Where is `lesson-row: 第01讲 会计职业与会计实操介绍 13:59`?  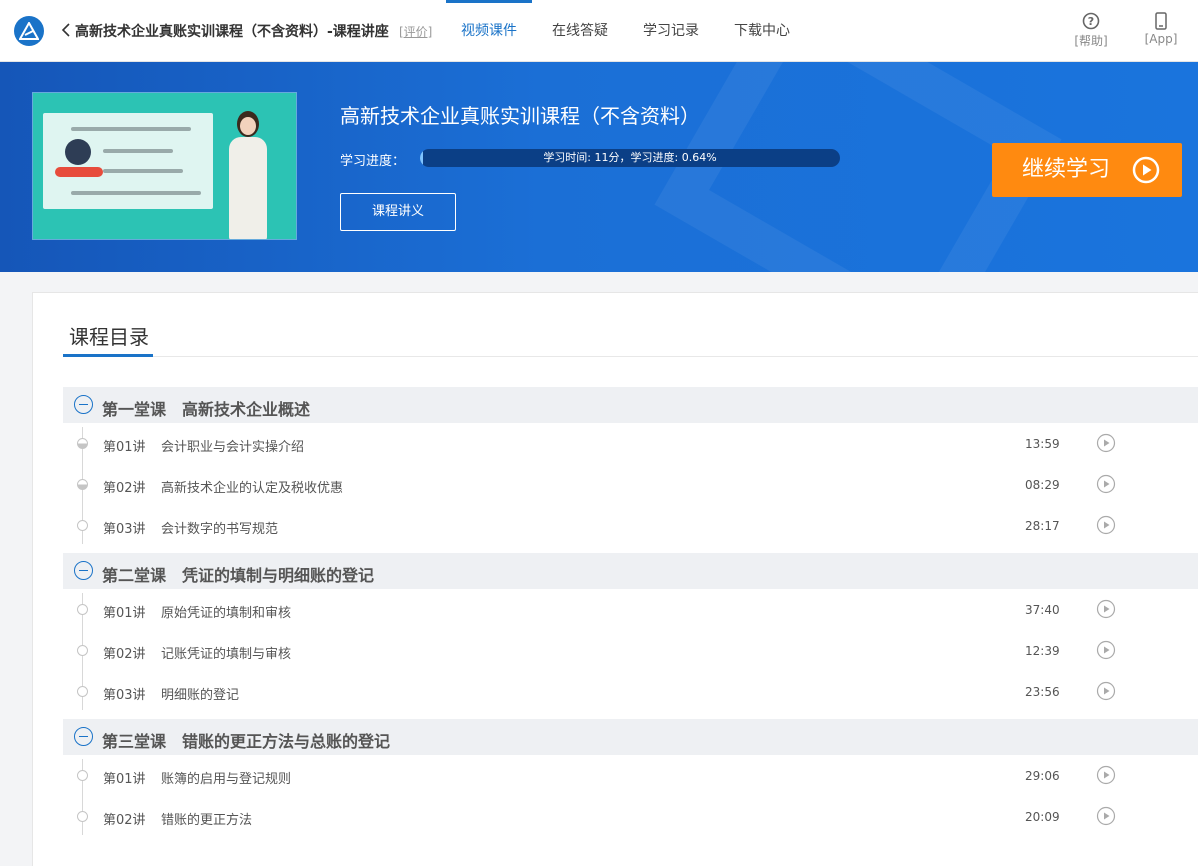
lesson-row: 第01讲 会计职业与会计实操介绍 13:59 is located at coordinates (630, 443).